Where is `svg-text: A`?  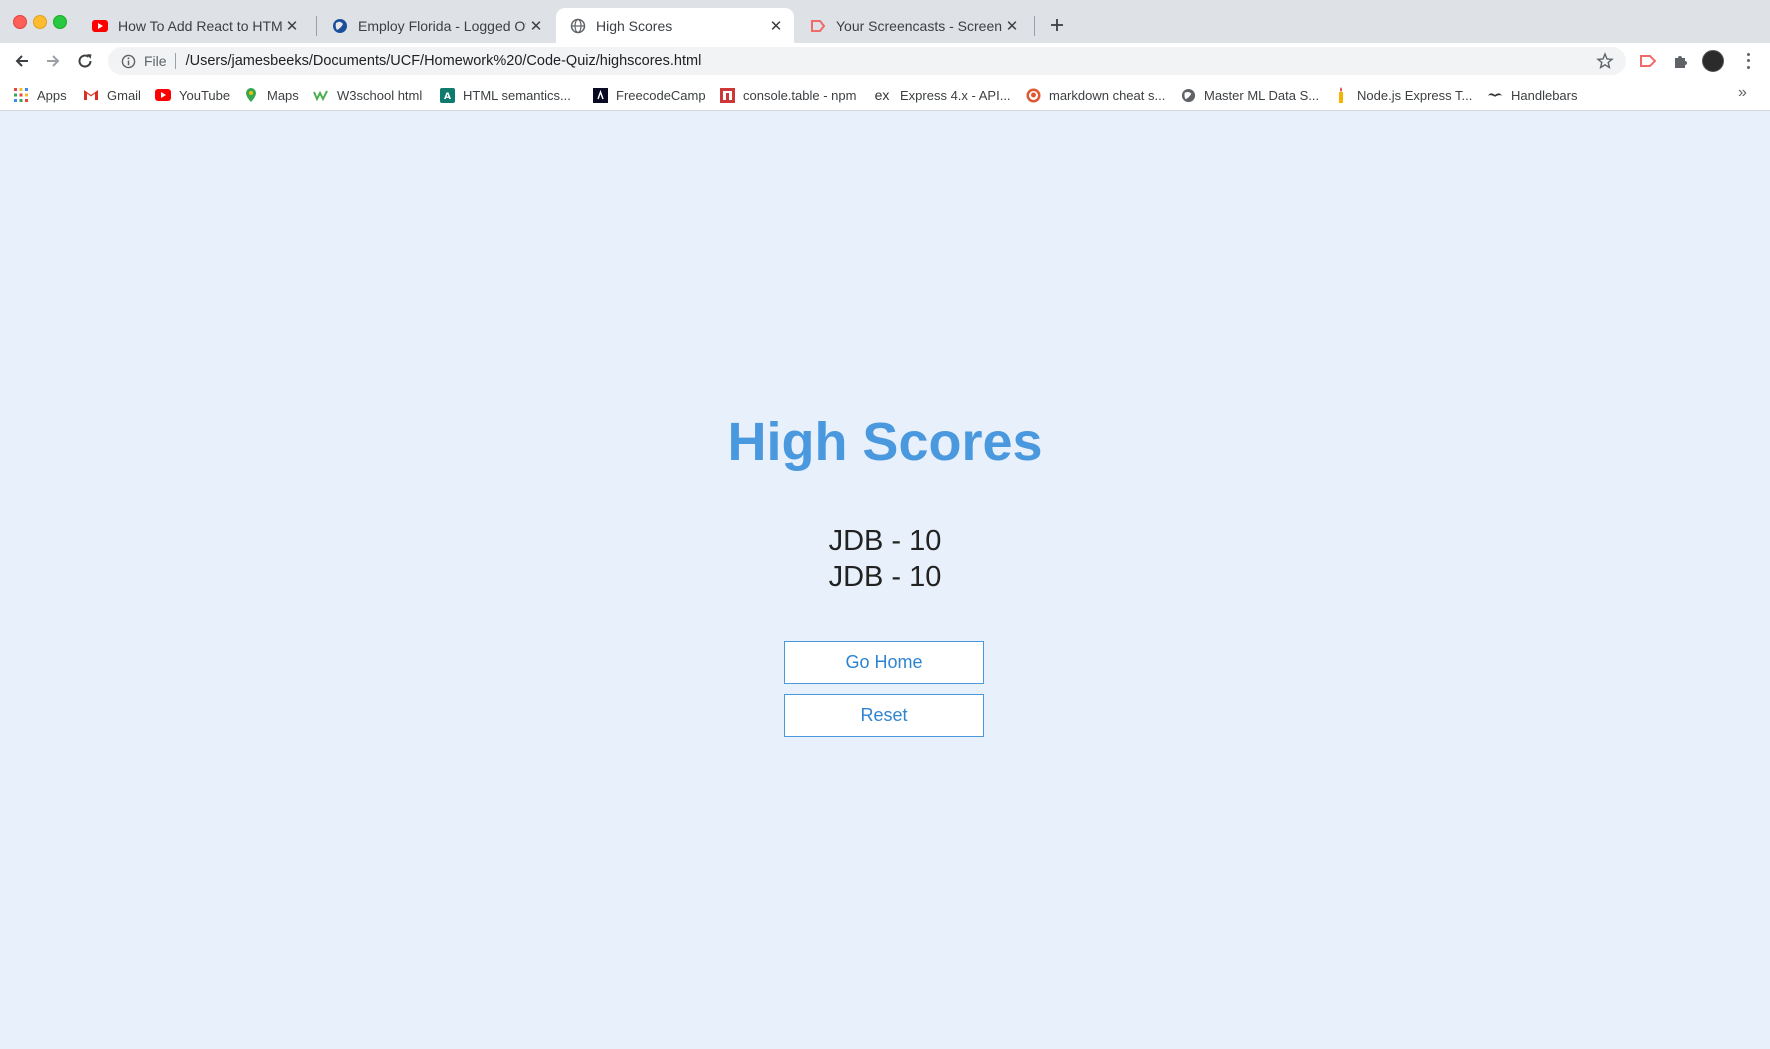 svg-text: A is located at coordinates (447, 97).